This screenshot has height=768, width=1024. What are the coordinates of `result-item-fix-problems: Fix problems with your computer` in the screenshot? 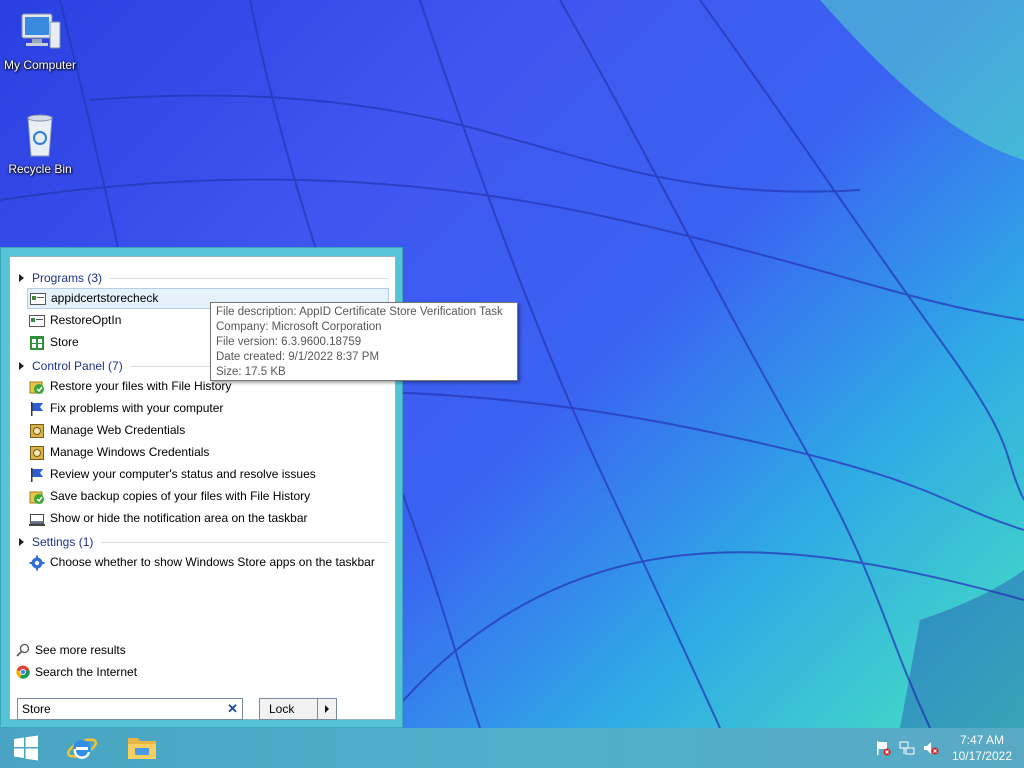 It's located at (208, 408).